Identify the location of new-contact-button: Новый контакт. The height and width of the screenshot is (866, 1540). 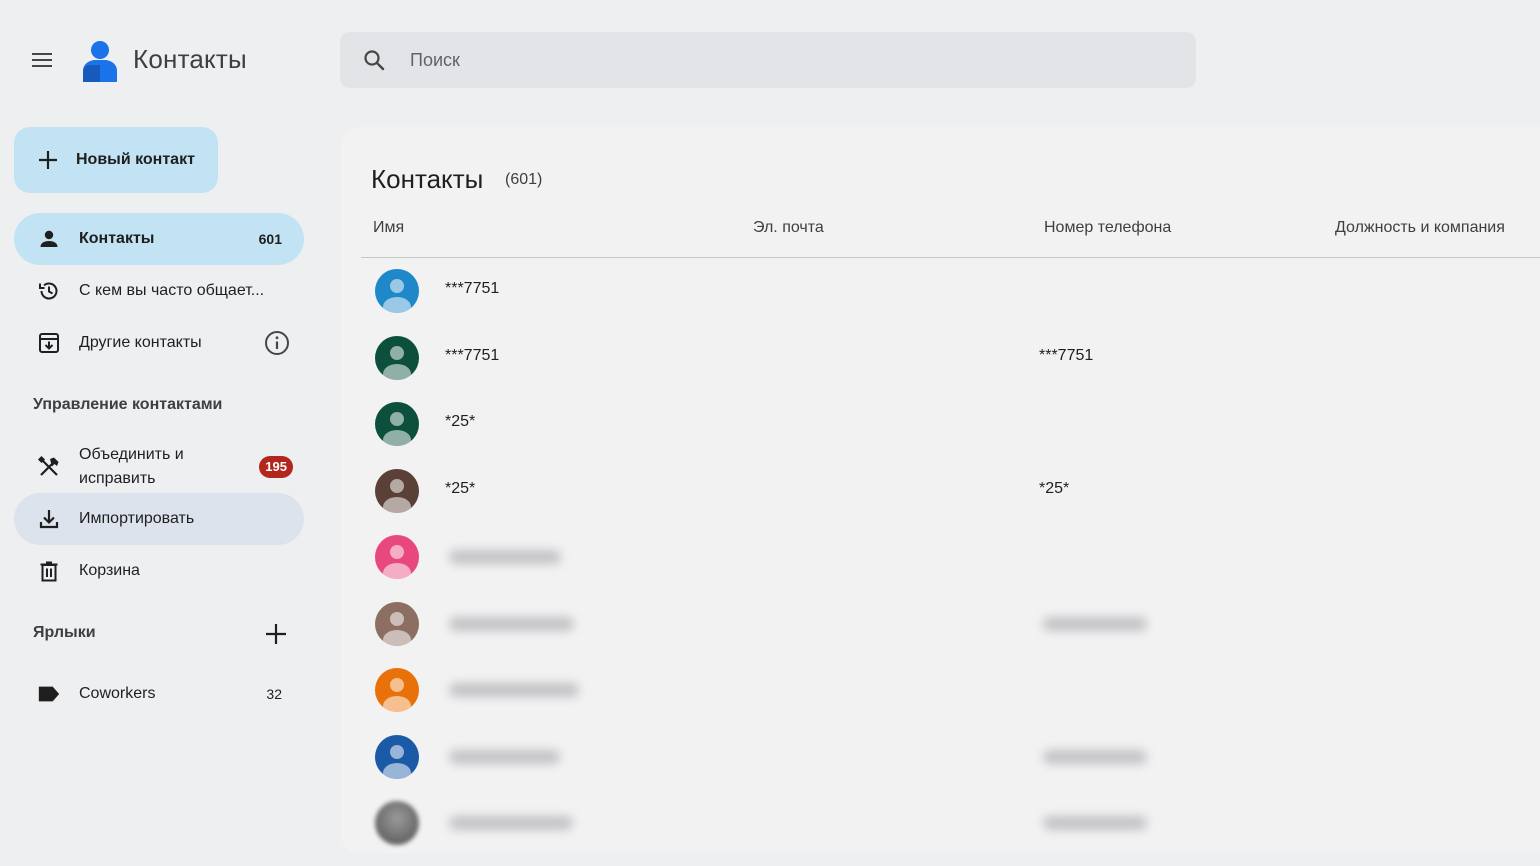
(116, 160).